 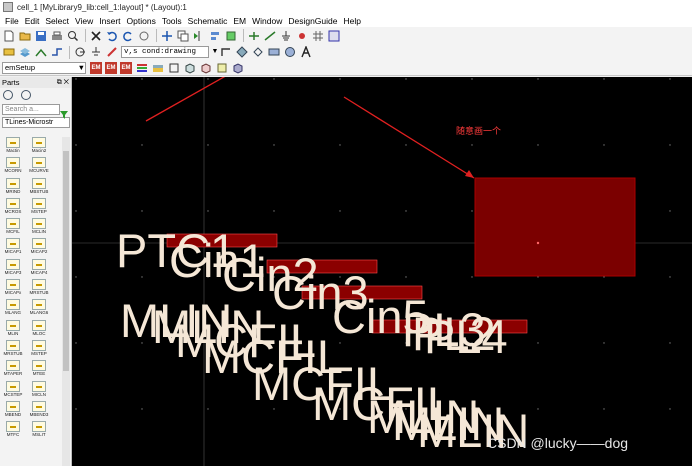 What do you see at coordinates (96, 67) in the screenshot?
I see `em-simulate-icon: EM` at bounding box center [96, 67].